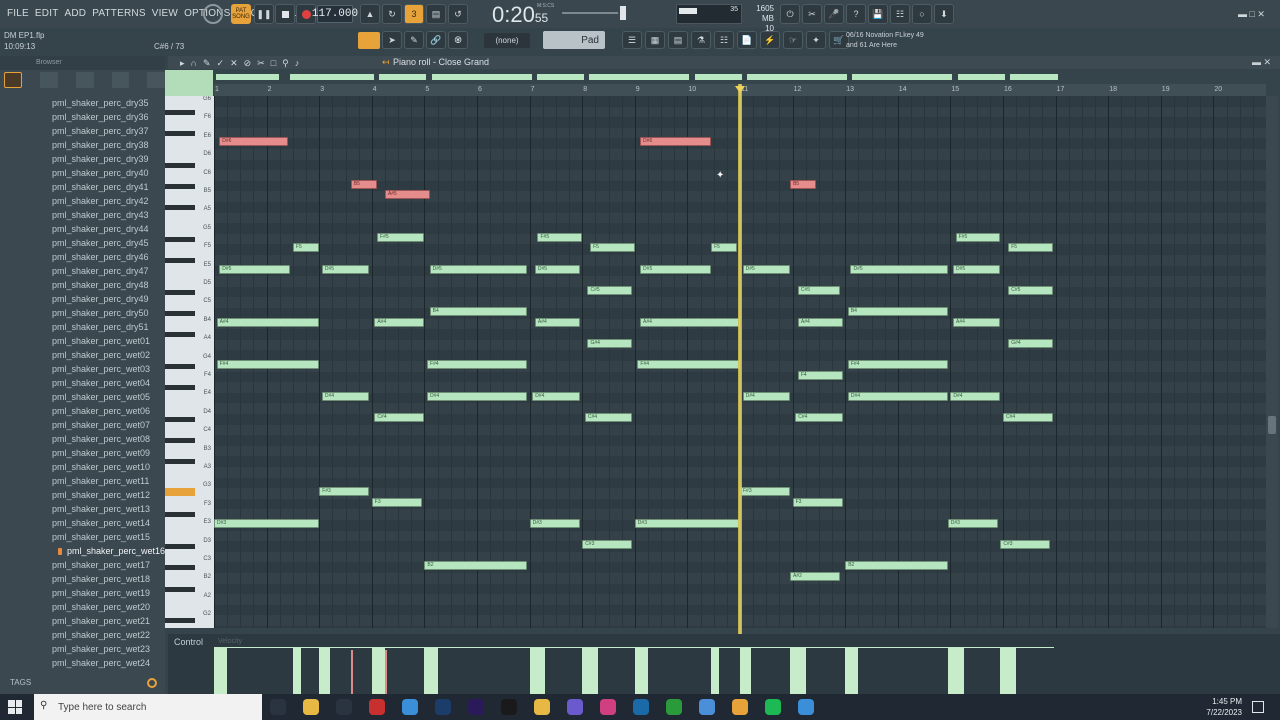 This screenshot has width=1280, height=720. What do you see at coordinates (165, 13) in the screenshot?
I see `menu-item-view: VIEW` at bounding box center [165, 13].